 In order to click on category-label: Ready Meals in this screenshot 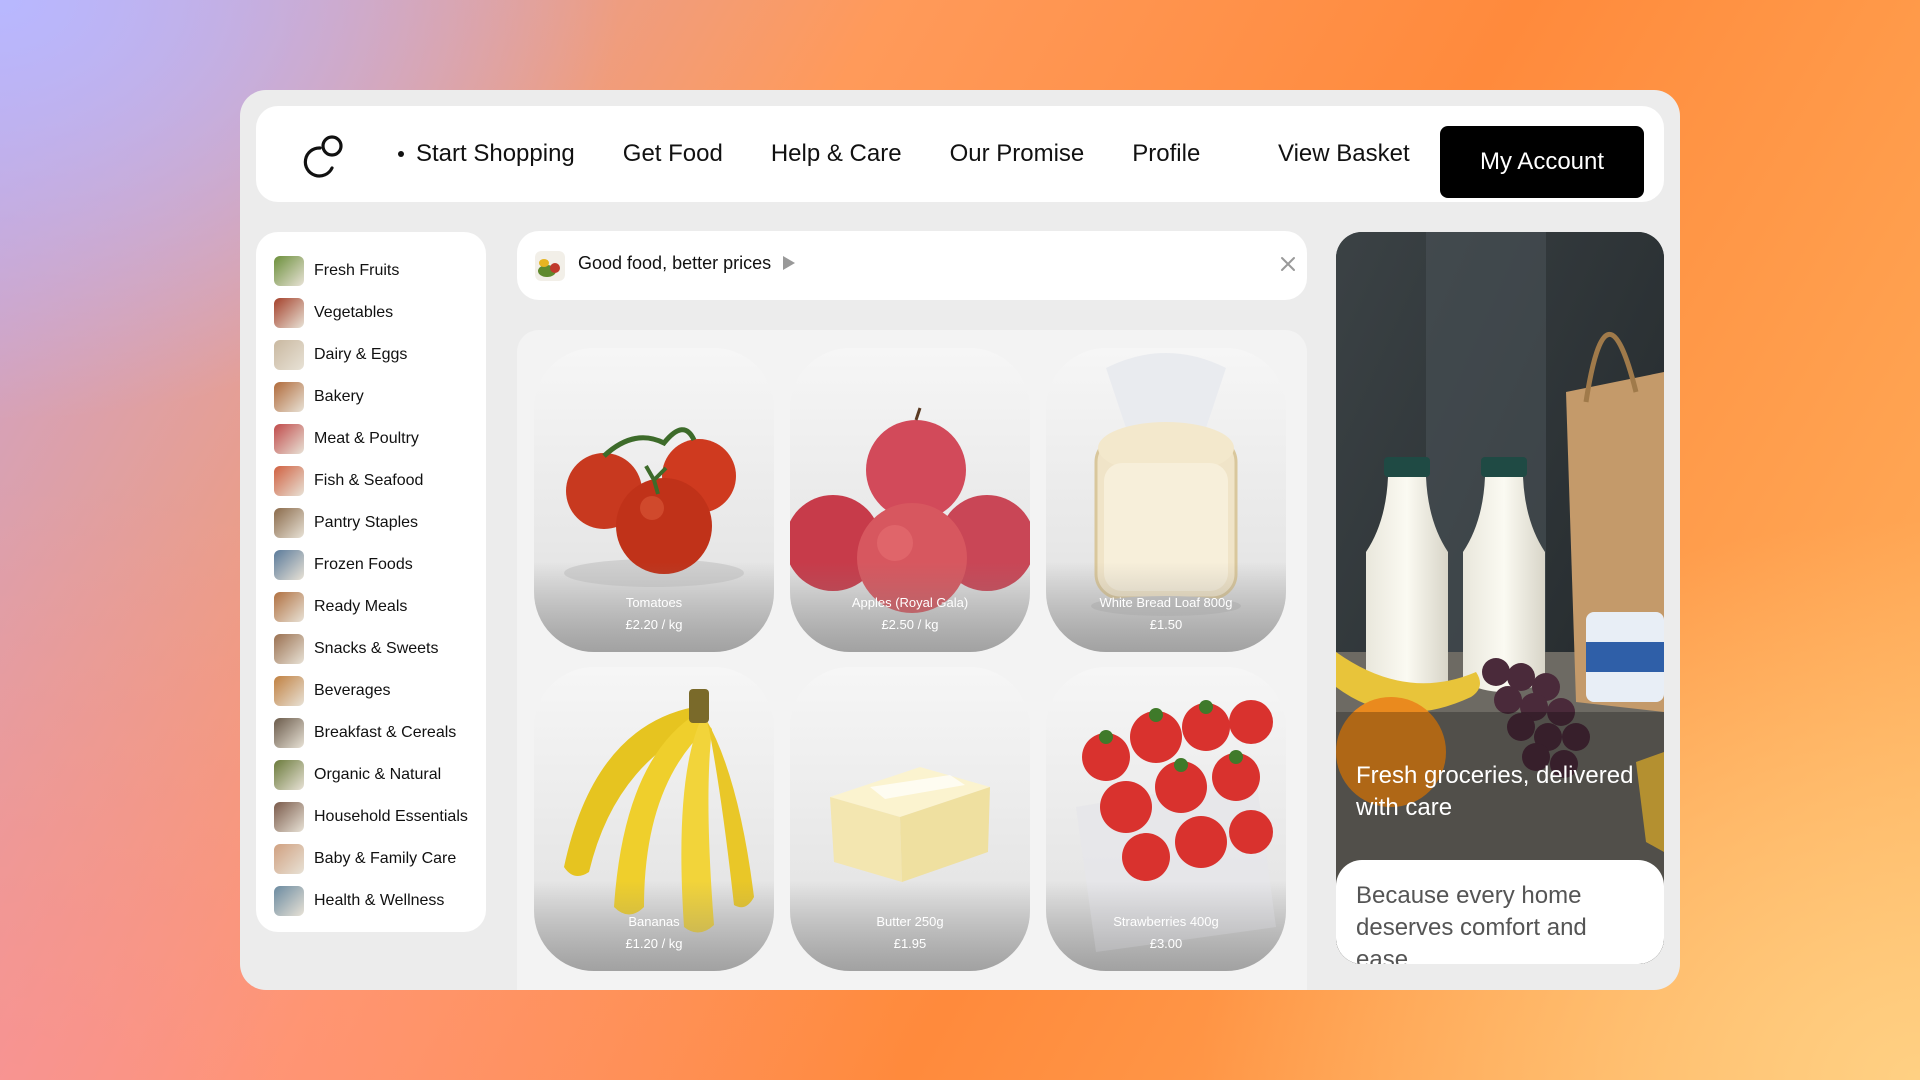, I will do `click(361, 606)`.